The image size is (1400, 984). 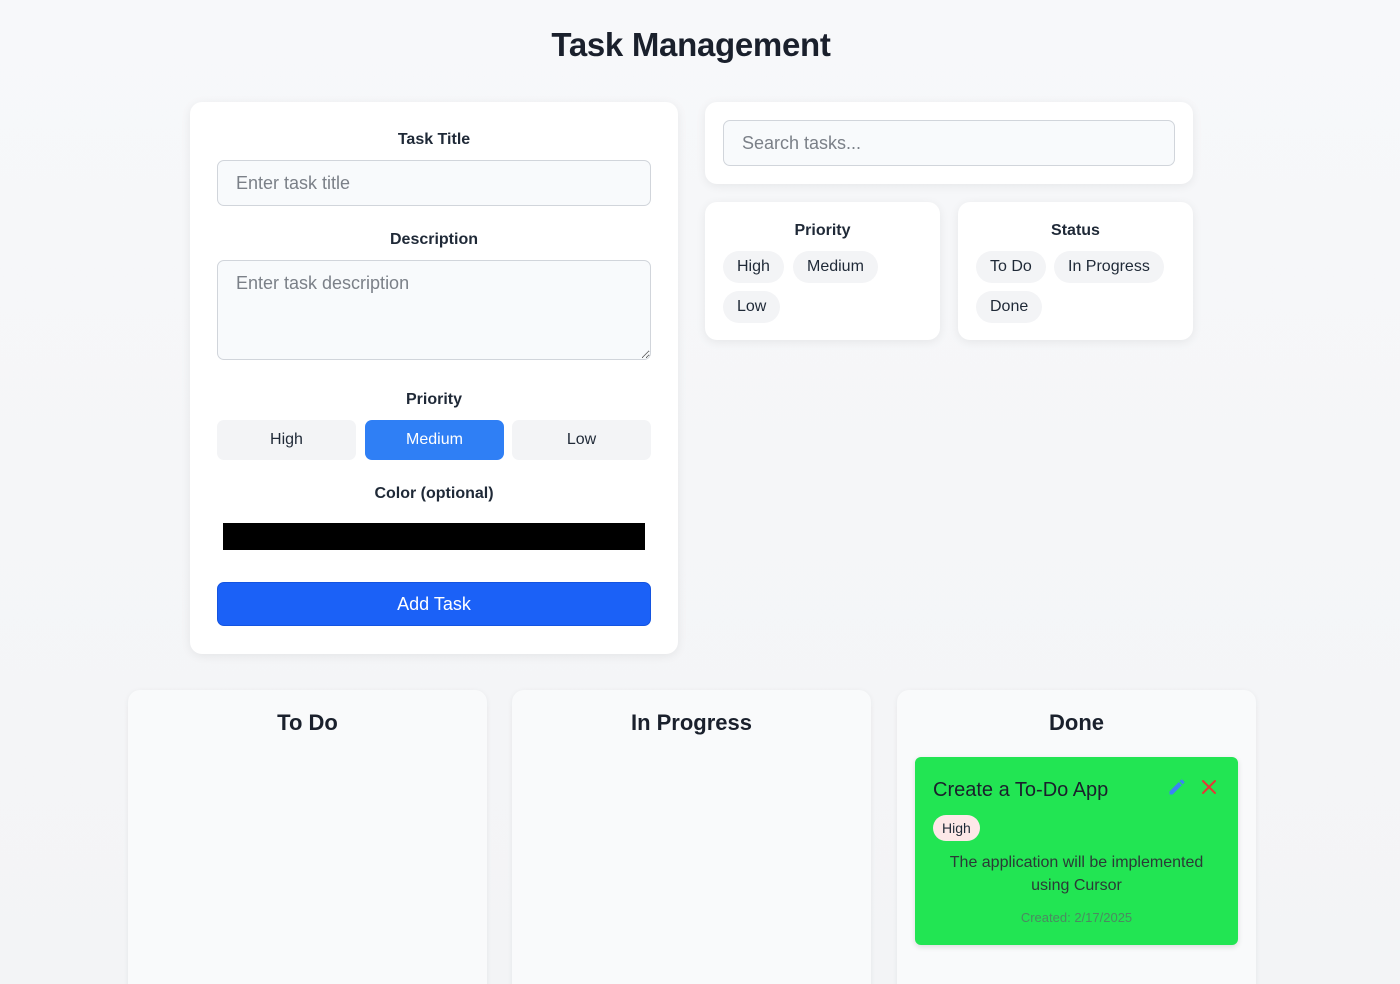 What do you see at coordinates (691, 837) in the screenshot?
I see `column-in-progress: In Progress` at bounding box center [691, 837].